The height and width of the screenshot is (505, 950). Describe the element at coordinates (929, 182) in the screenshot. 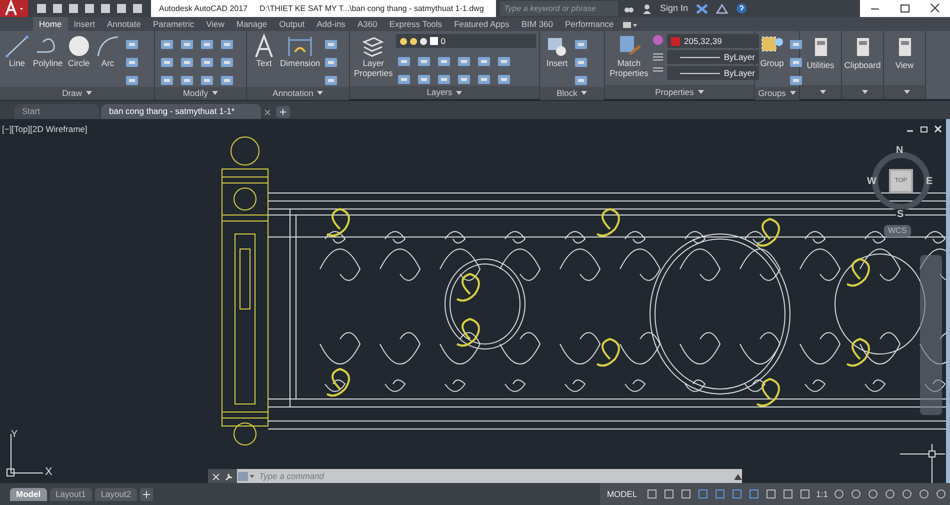

I see `compass-letter: E` at that location.